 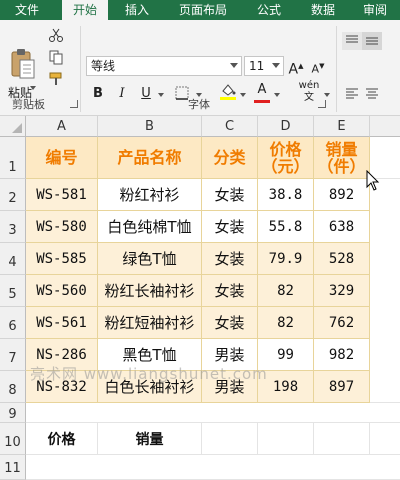 I want to click on table-cell-id: WS-580, so click(x=62, y=227).